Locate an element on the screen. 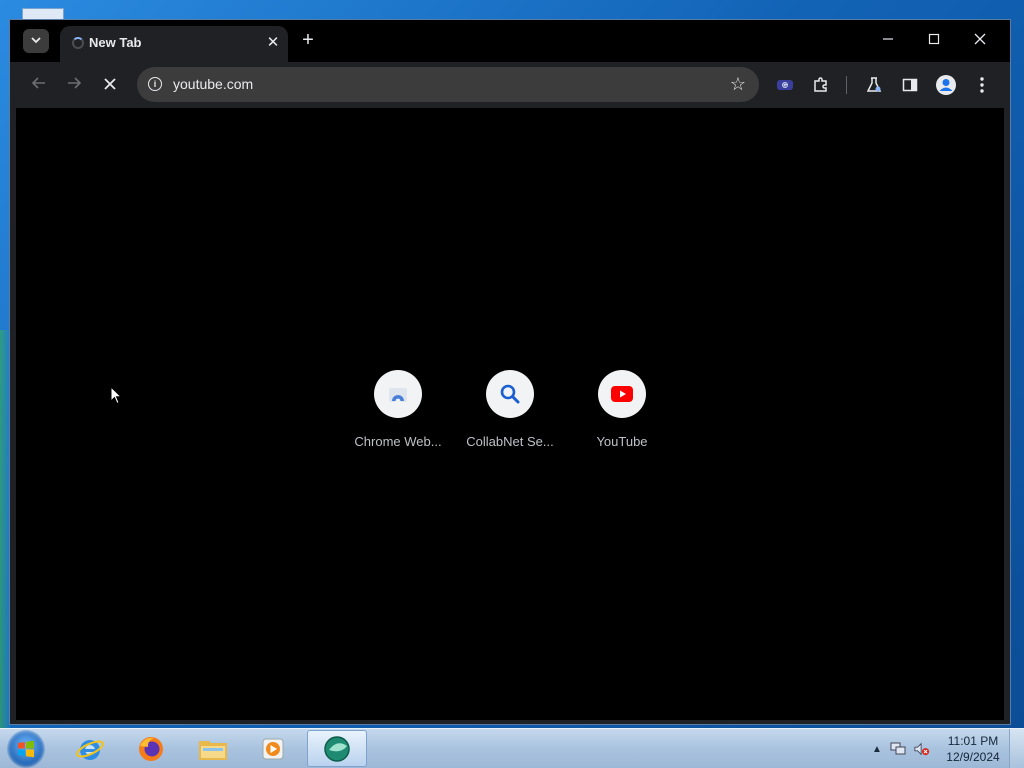 The image size is (1024, 768). taskbar-media-player is located at coordinates (273, 748).